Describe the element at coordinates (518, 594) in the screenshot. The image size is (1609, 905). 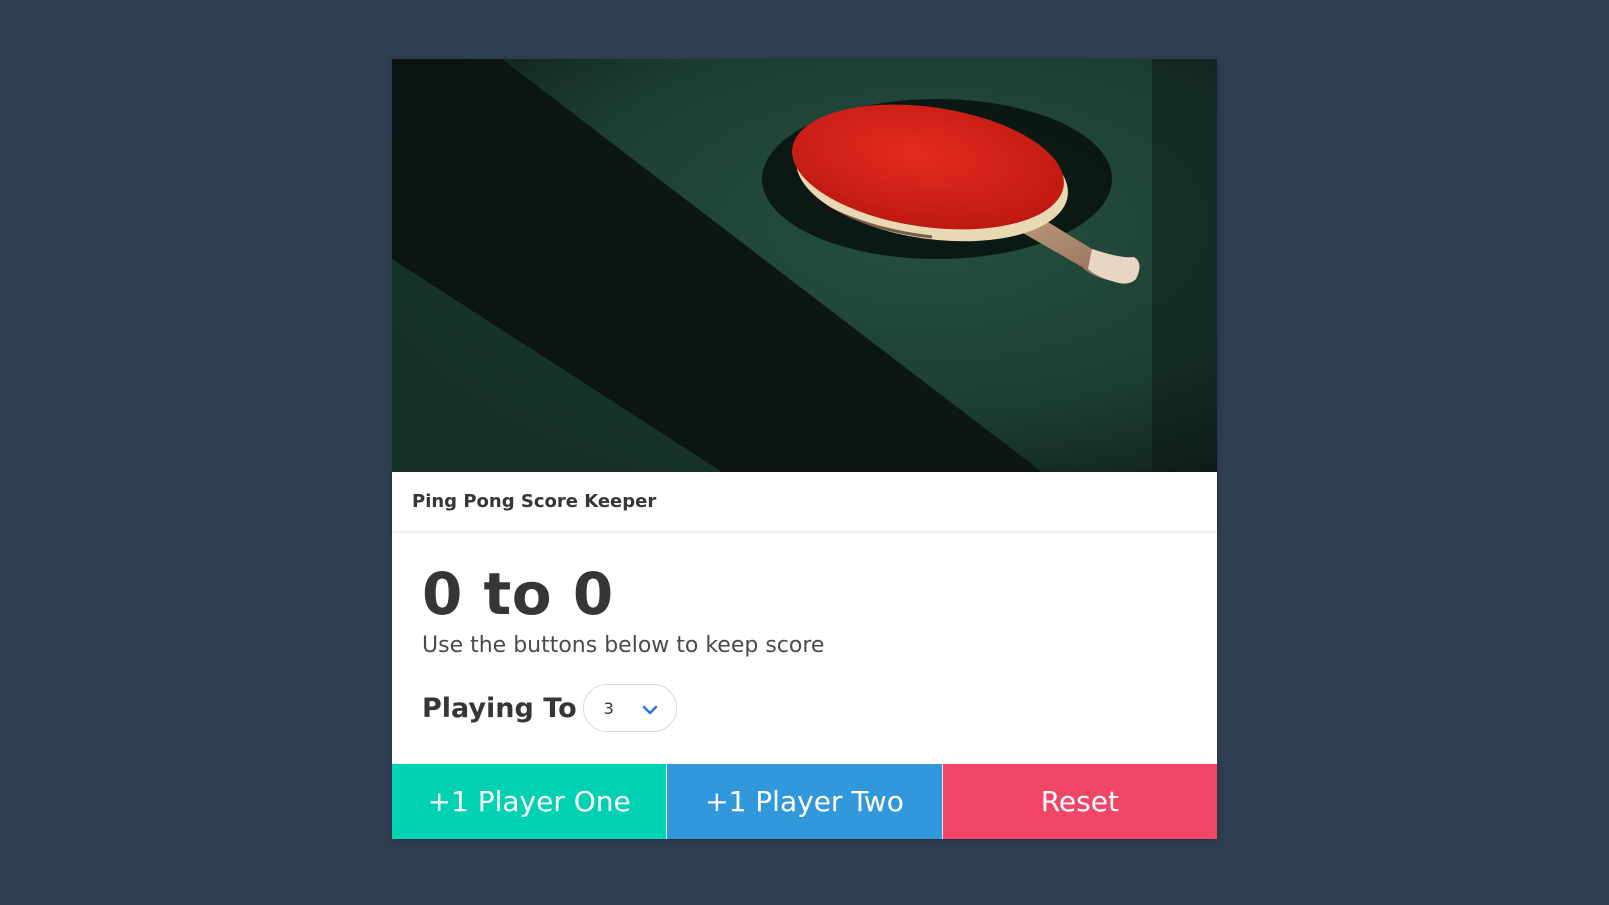
I see `score-display: 0 to 0` at that location.